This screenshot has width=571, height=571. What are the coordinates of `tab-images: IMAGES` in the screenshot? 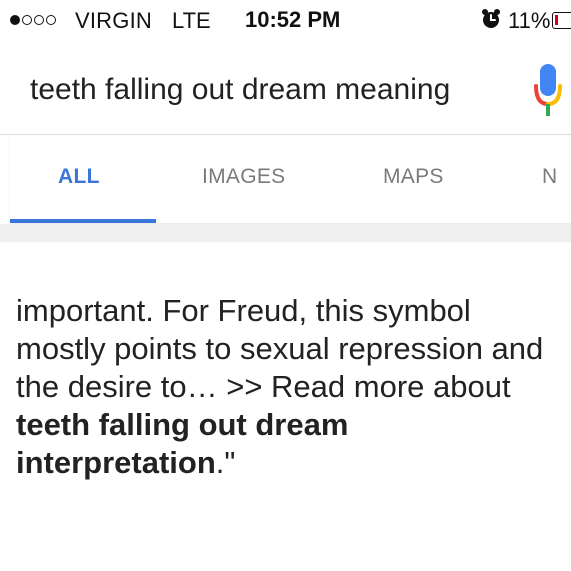 It's located at (243, 177).